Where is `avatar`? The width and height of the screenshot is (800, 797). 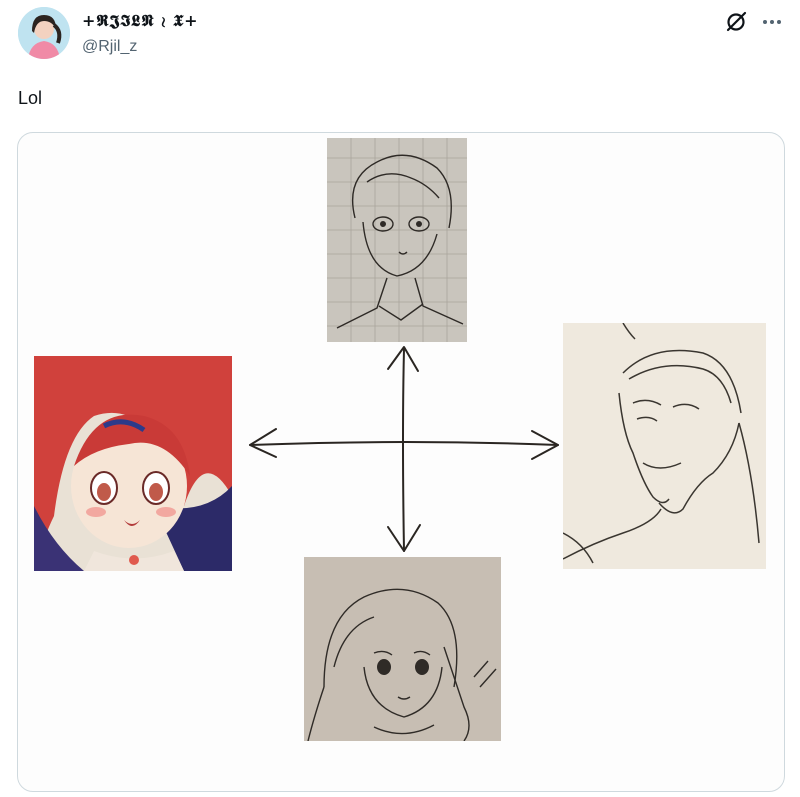
avatar is located at coordinates (44, 33).